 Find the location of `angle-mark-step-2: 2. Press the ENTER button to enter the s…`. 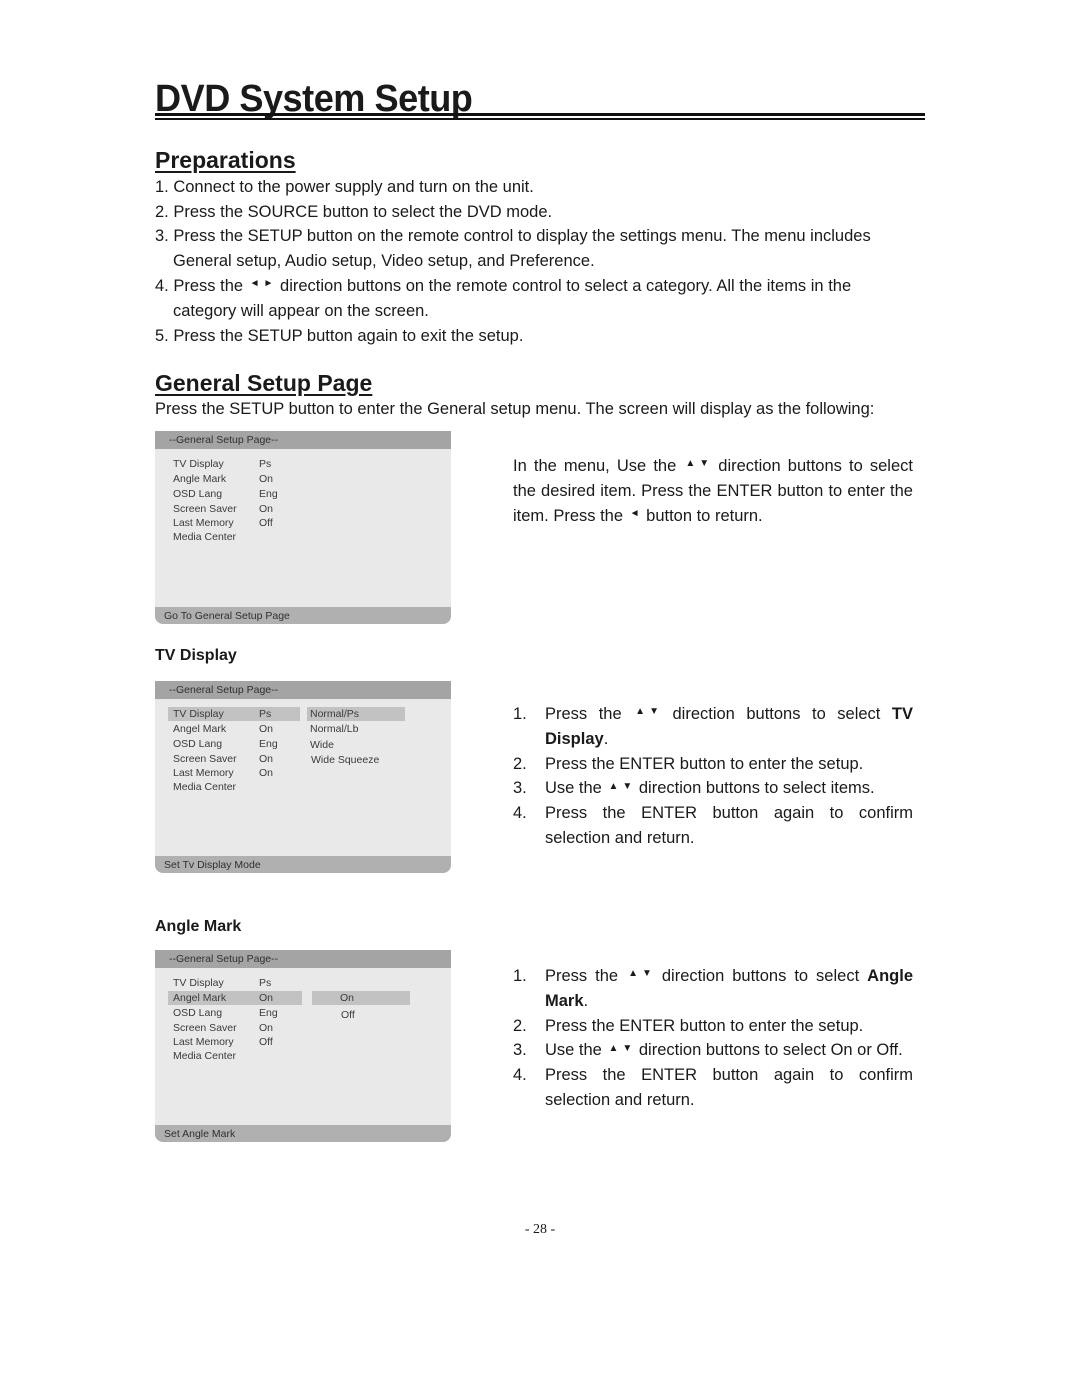

angle-mark-step-2: 2. Press the ENTER button to enter the s… is located at coordinates (688, 1025).